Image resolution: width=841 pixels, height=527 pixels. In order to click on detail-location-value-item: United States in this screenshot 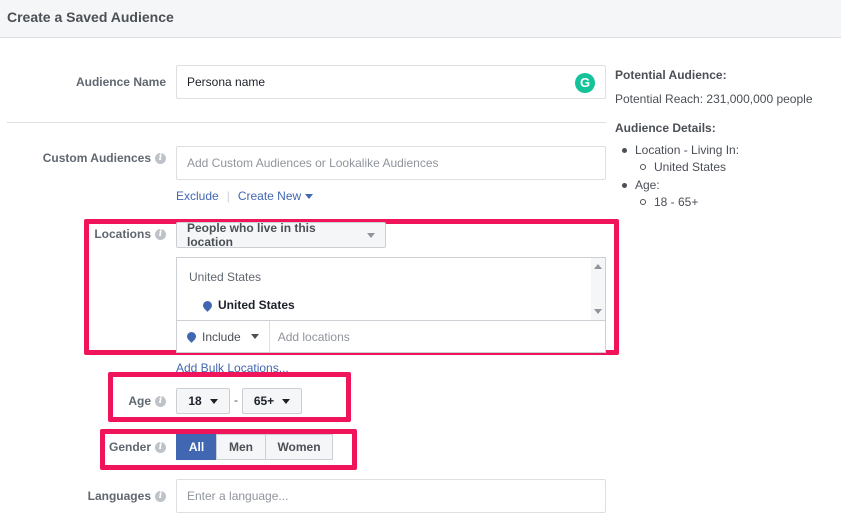, I will do `click(683, 167)`.